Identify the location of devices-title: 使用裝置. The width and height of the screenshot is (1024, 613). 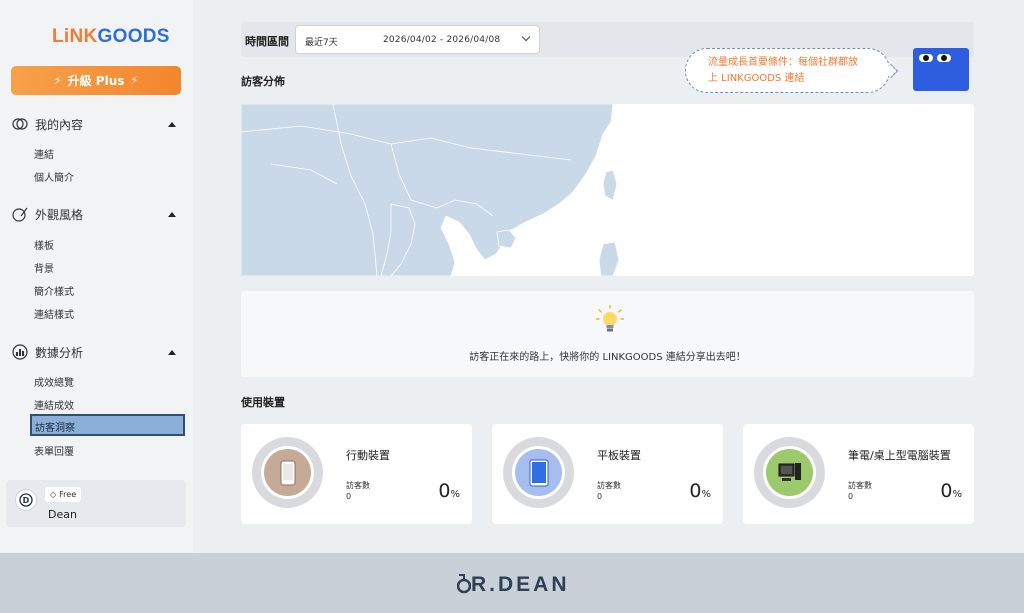
(263, 402).